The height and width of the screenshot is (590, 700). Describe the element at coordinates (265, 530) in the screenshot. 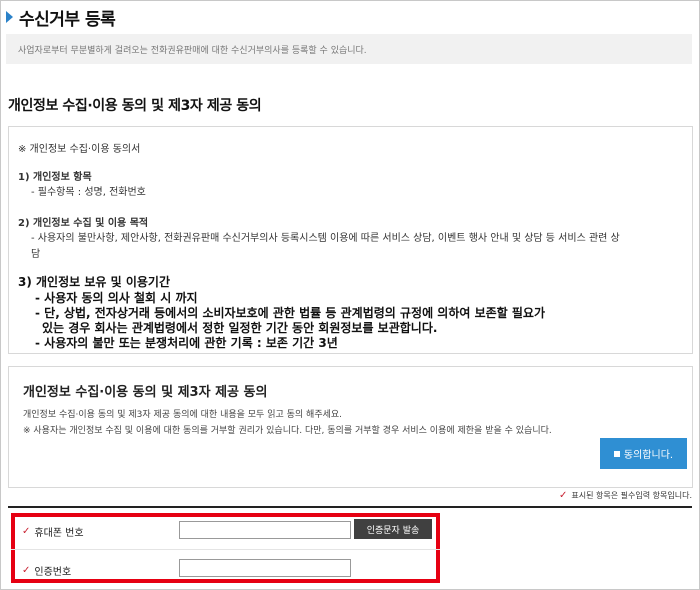

I see `phone-input` at that location.